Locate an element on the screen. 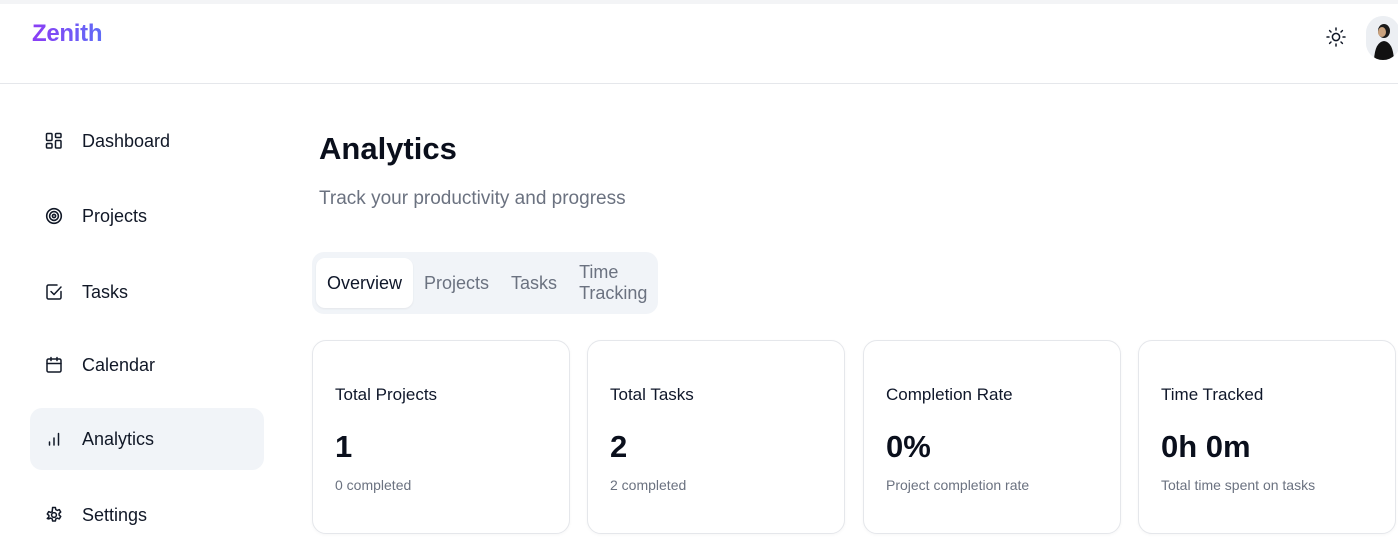  card-value: 0h 0m is located at coordinates (1206, 446).